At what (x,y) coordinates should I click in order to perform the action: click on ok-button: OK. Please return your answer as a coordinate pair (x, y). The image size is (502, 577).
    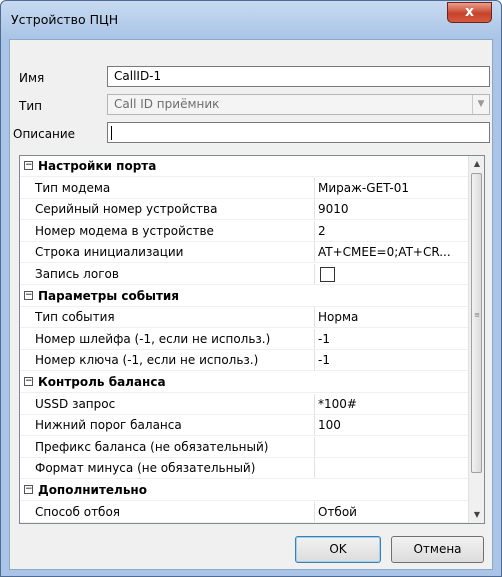
    Looking at the image, I should click on (338, 549).